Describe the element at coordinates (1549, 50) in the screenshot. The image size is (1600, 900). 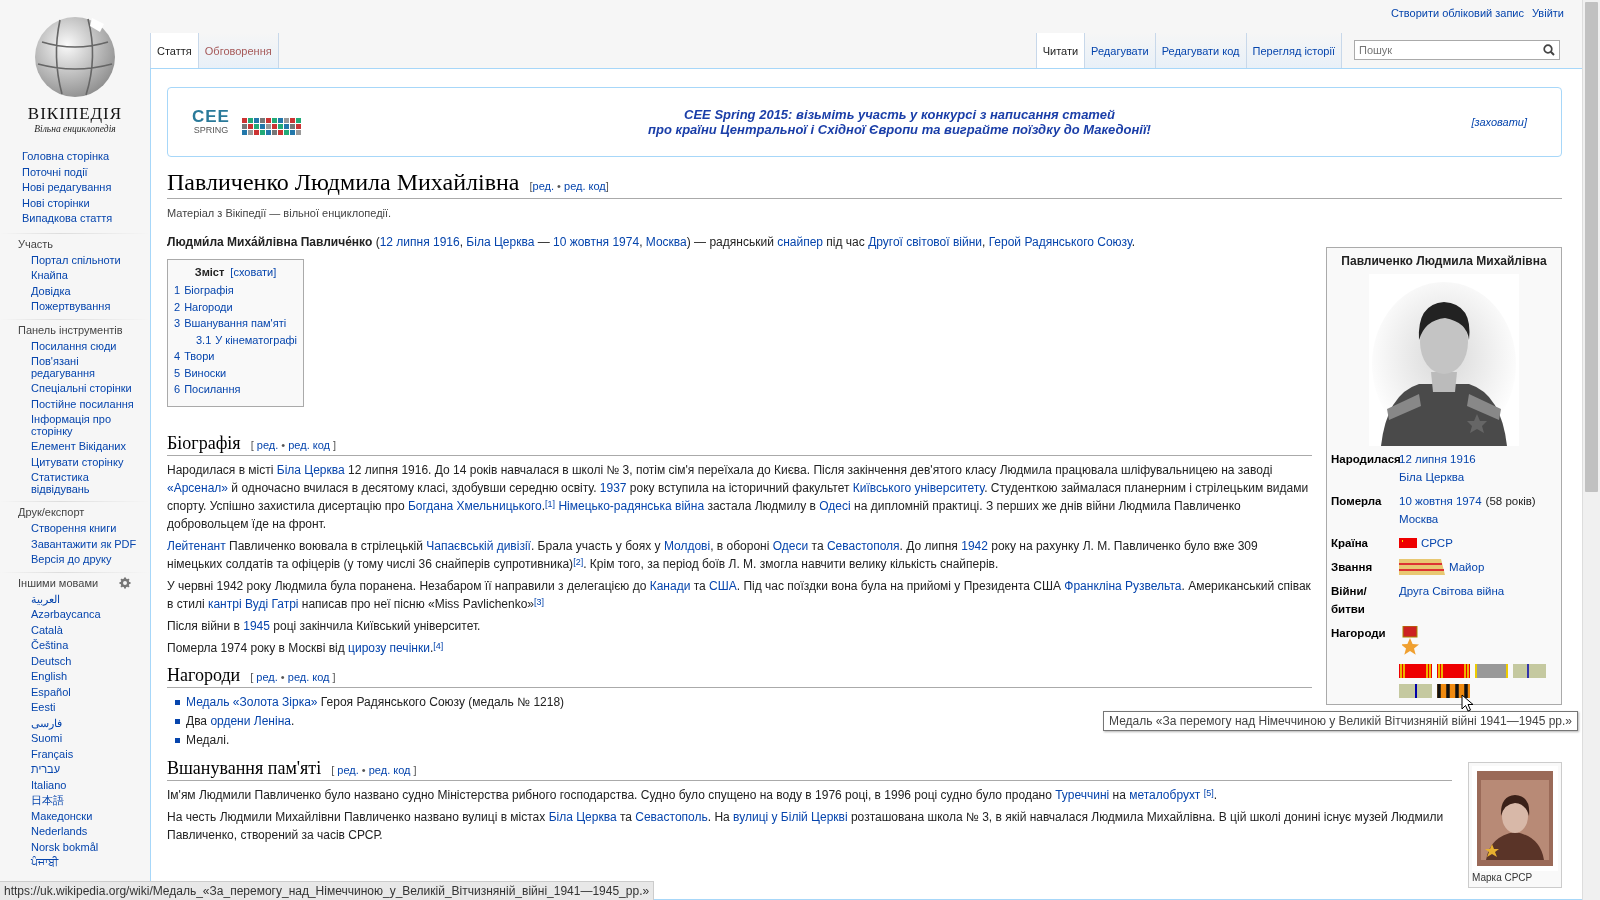
I see `search-icon` at that location.